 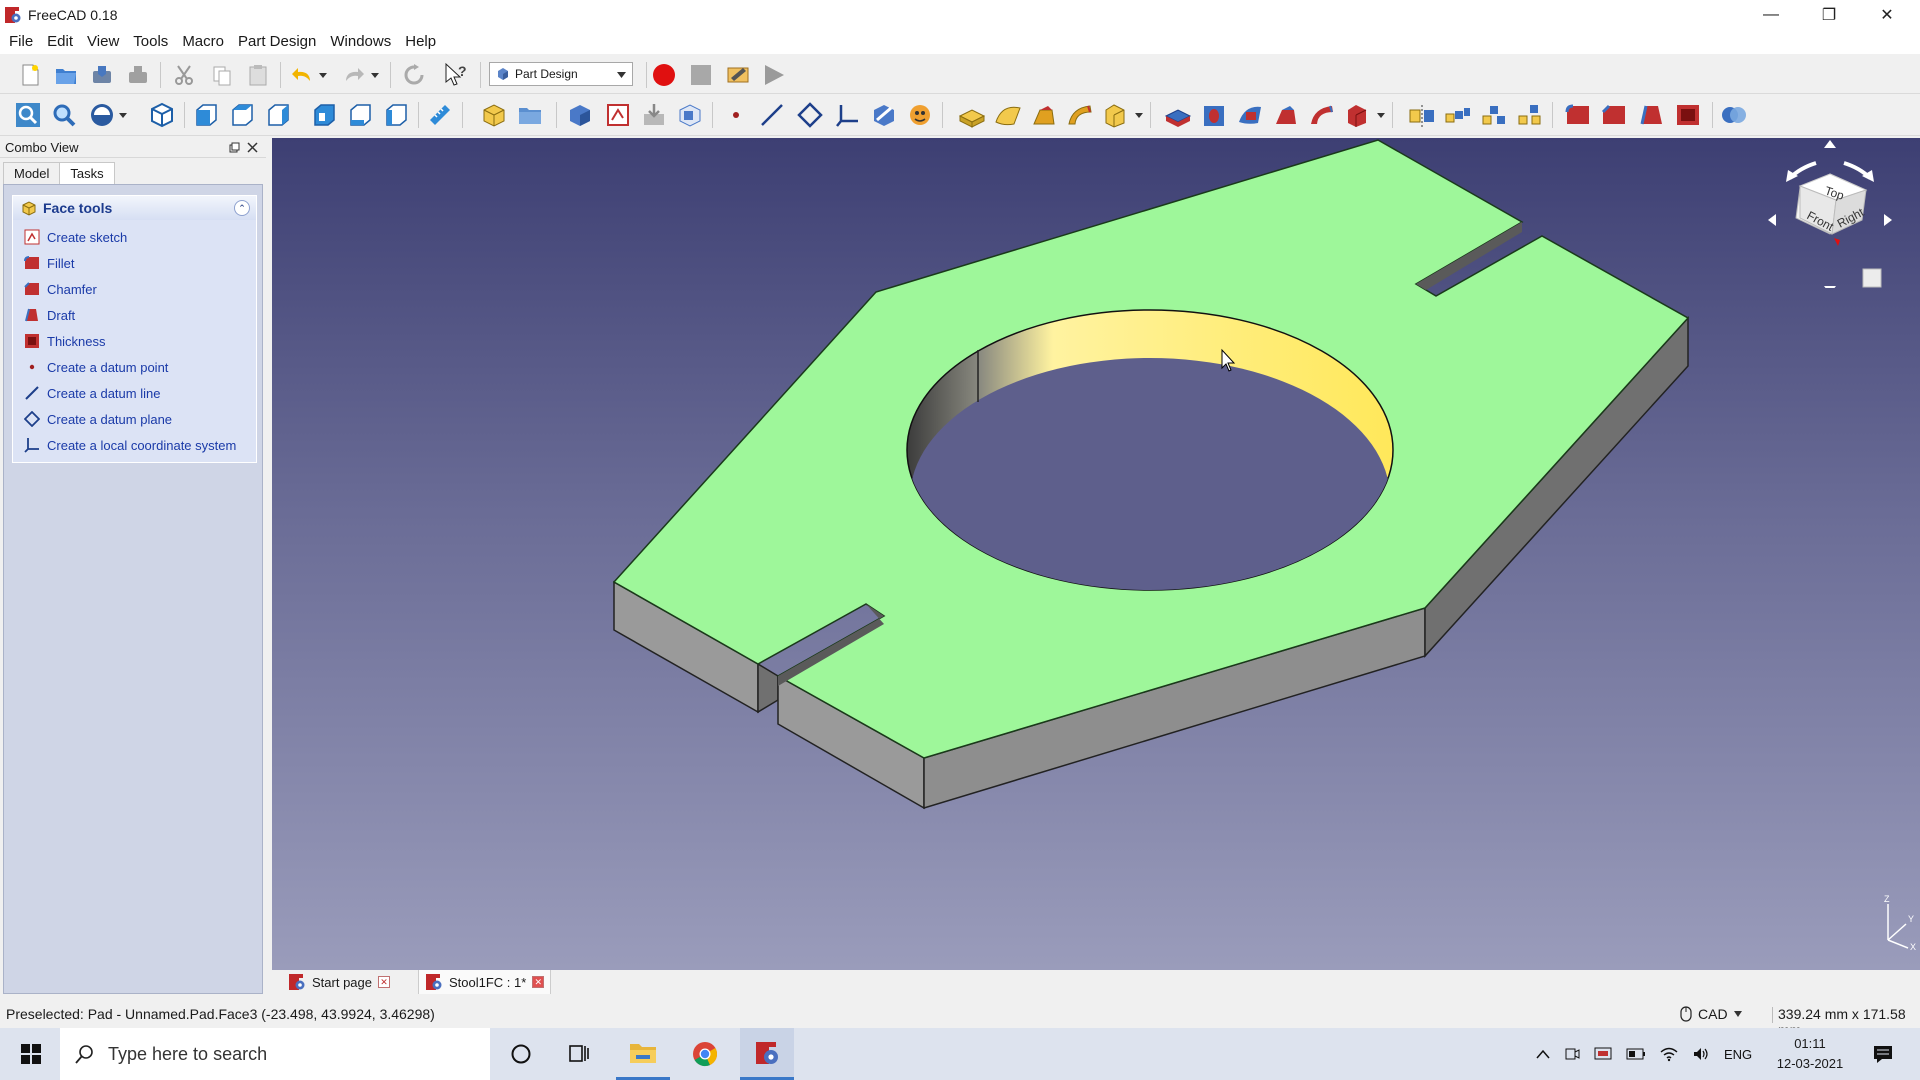 I want to click on task-view-button, so click(x=579, y=1054).